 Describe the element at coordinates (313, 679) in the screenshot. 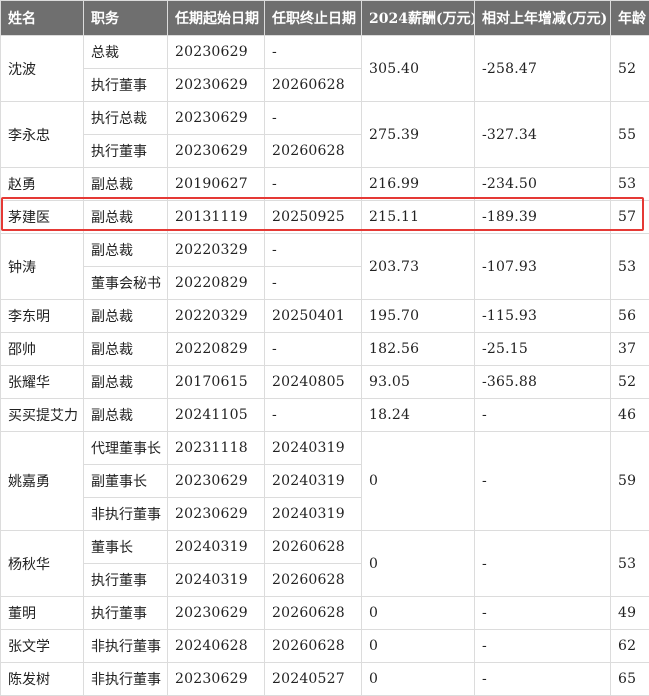

I see `cell-end-date: 20240527` at that location.